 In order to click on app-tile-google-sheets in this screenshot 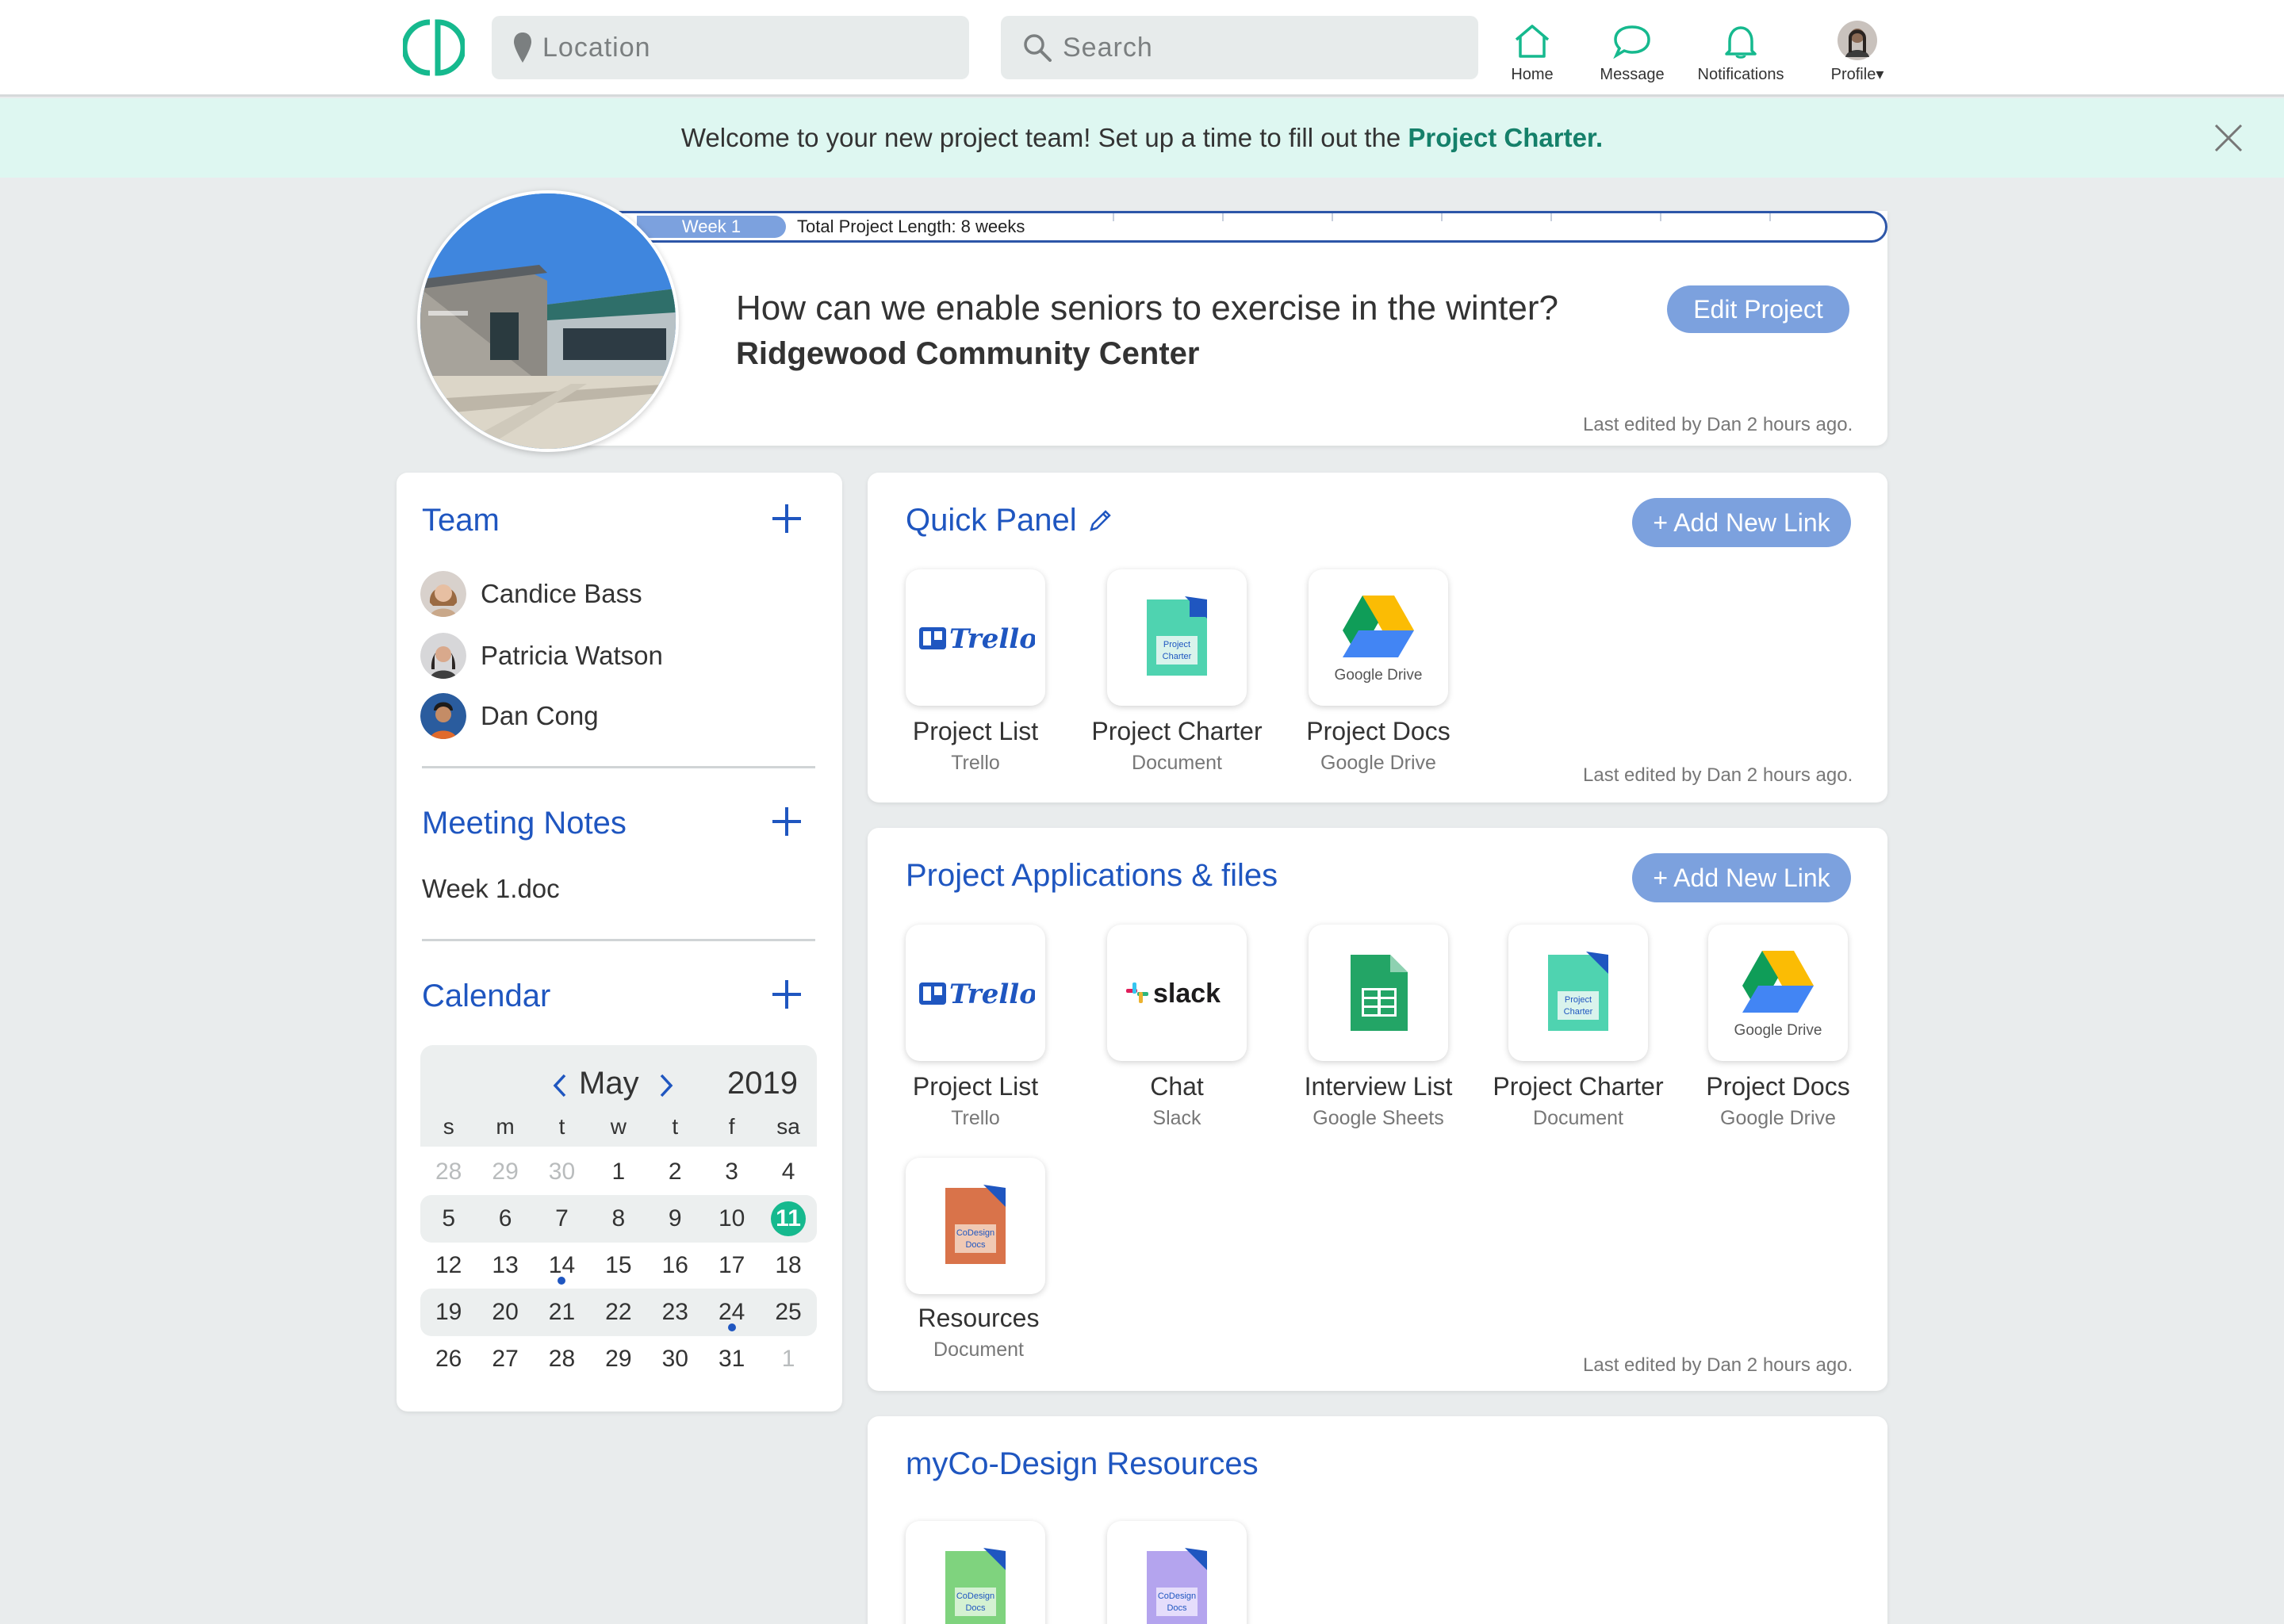, I will do `click(1378, 993)`.